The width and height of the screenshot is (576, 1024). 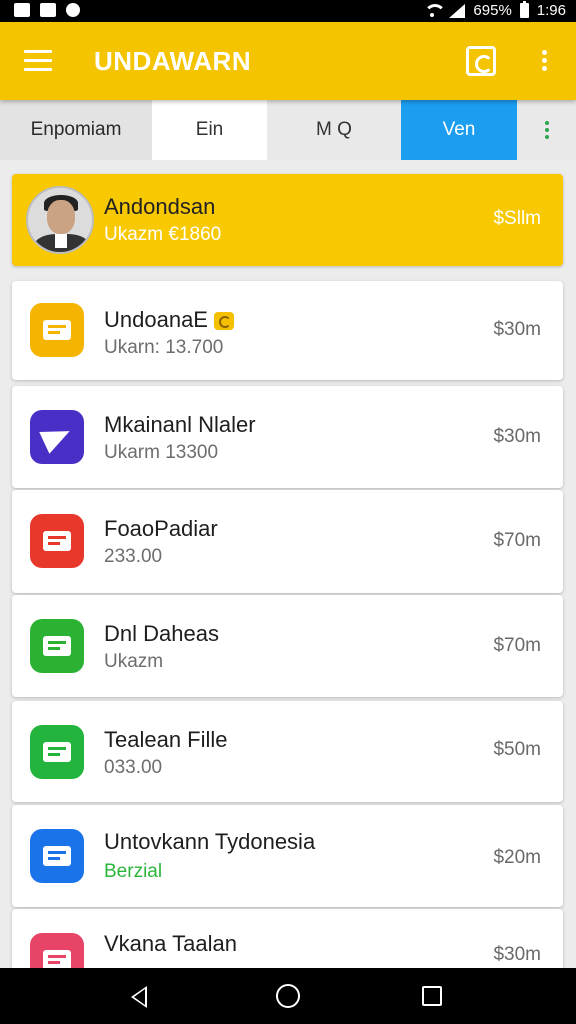 What do you see at coordinates (57, 437) in the screenshot?
I see `paper-plane-icon` at bounding box center [57, 437].